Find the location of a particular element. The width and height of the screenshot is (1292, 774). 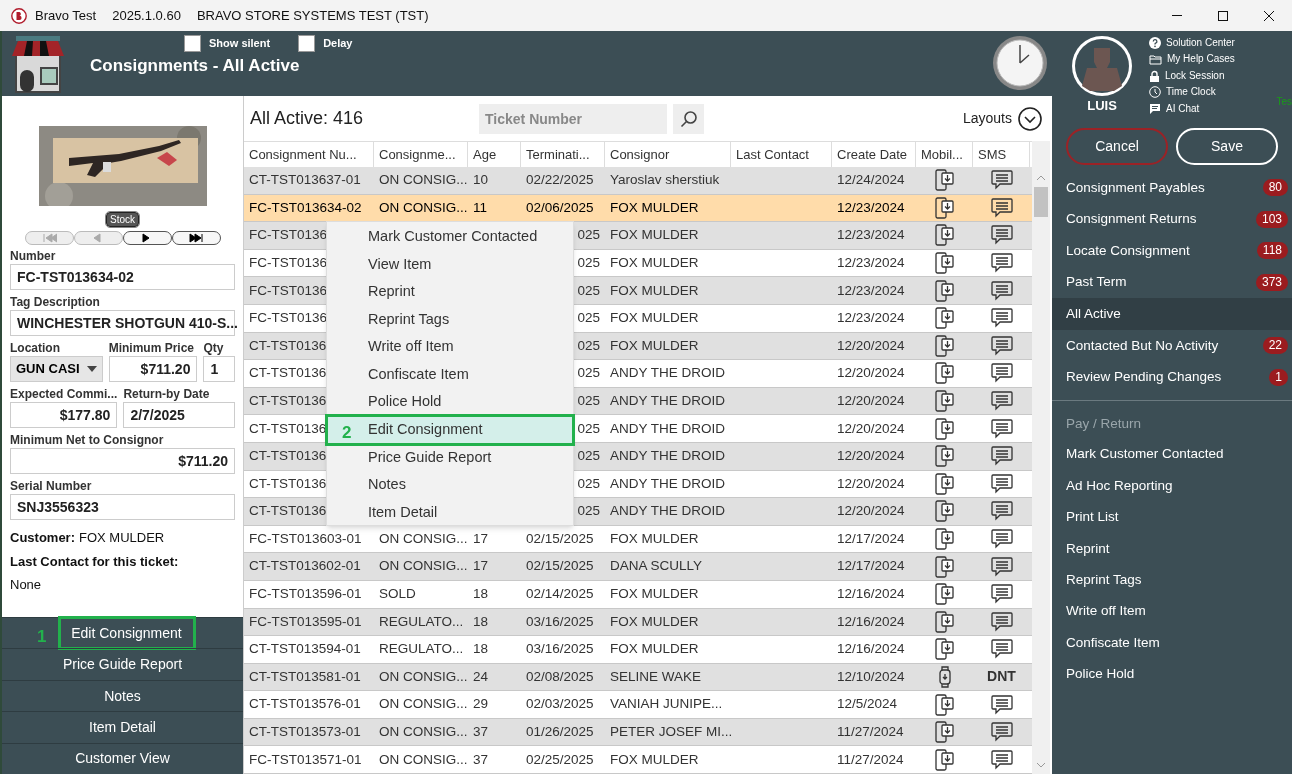

table-row: FC-TST013634-02 ON CONSIG... 11 02/06/2025 FOX MULDER 12/23/2024 is located at coordinates (638, 208).